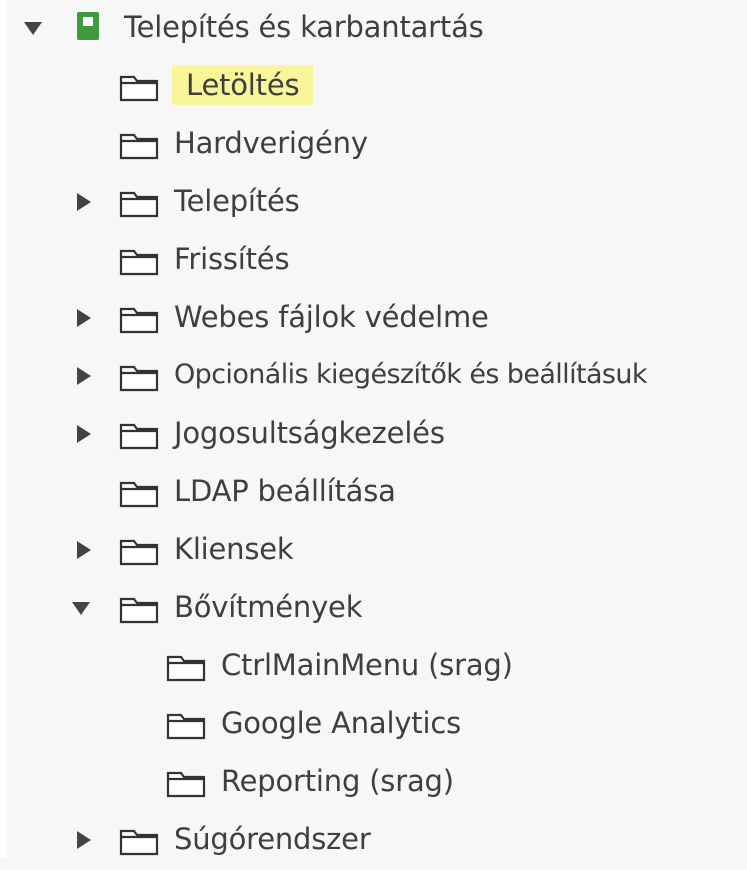  What do you see at coordinates (373, 145) in the screenshot?
I see `tree-item-hardverigeny: Hardverigény` at bounding box center [373, 145].